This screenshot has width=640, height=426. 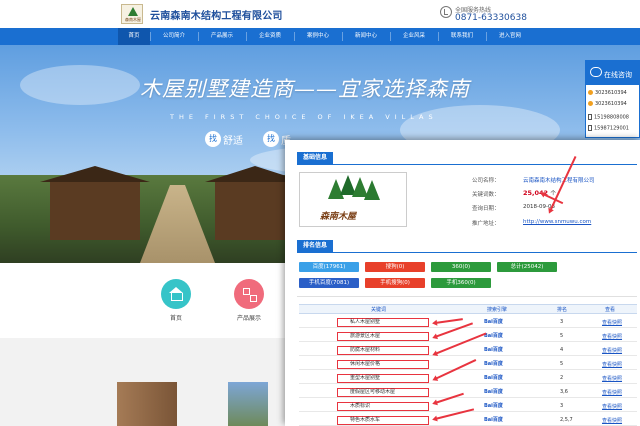 What do you see at coordinates (320, 14) in the screenshot?
I see `site-header: 森南木屋 云南森南木结构工程有限公司 全国服务热线 0871-63330638` at bounding box center [320, 14].